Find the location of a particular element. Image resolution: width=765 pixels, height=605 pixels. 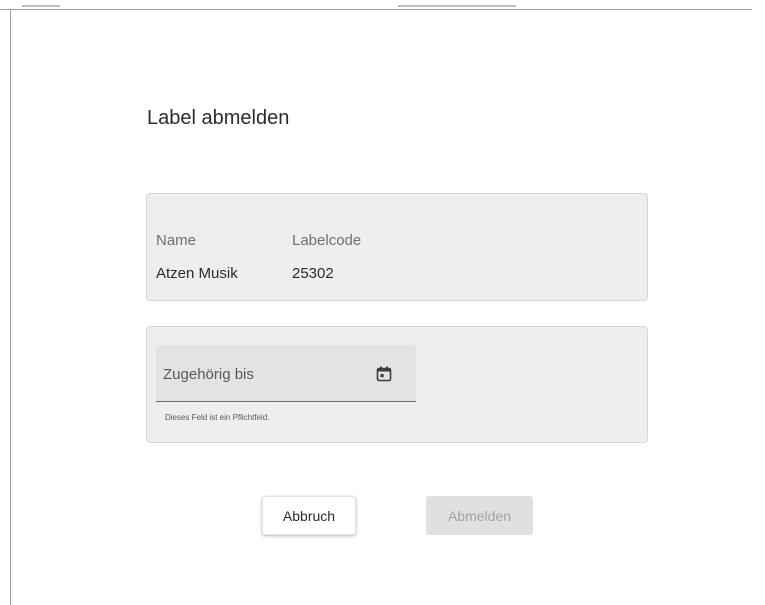

name-label: Name is located at coordinates (176, 240).